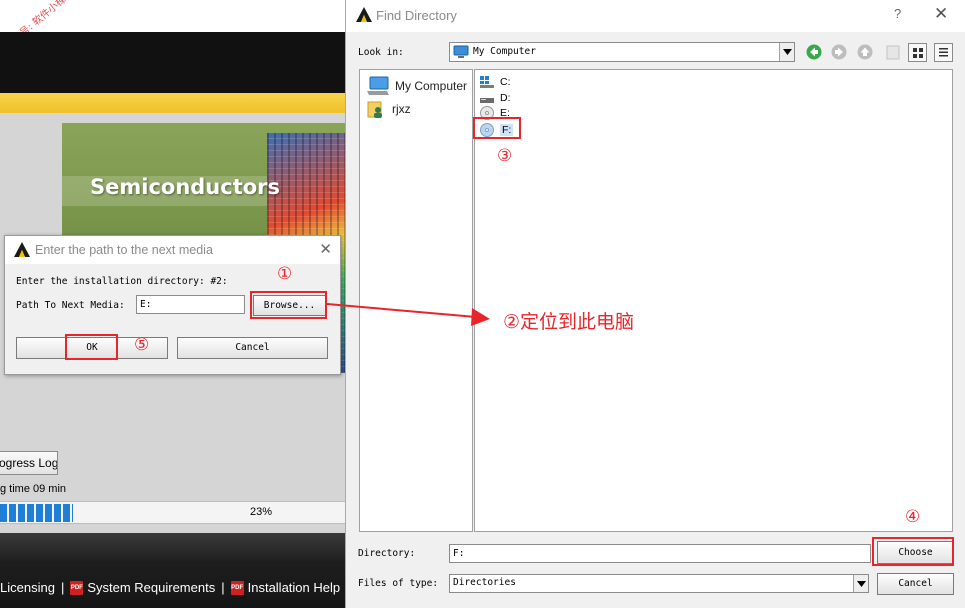 The width and height of the screenshot is (965, 608). Describe the element at coordinates (505, 156) in the screenshot. I see `step-3-marker: ③` at that location.